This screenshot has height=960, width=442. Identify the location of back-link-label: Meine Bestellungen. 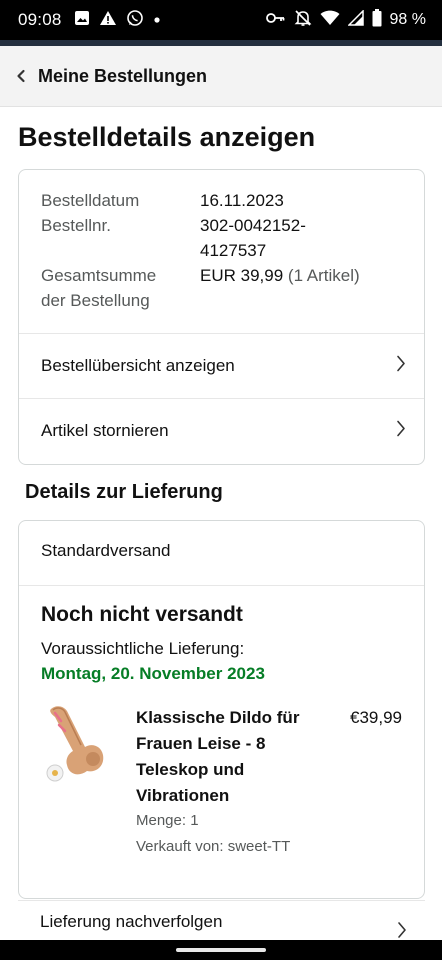
(122, 76).